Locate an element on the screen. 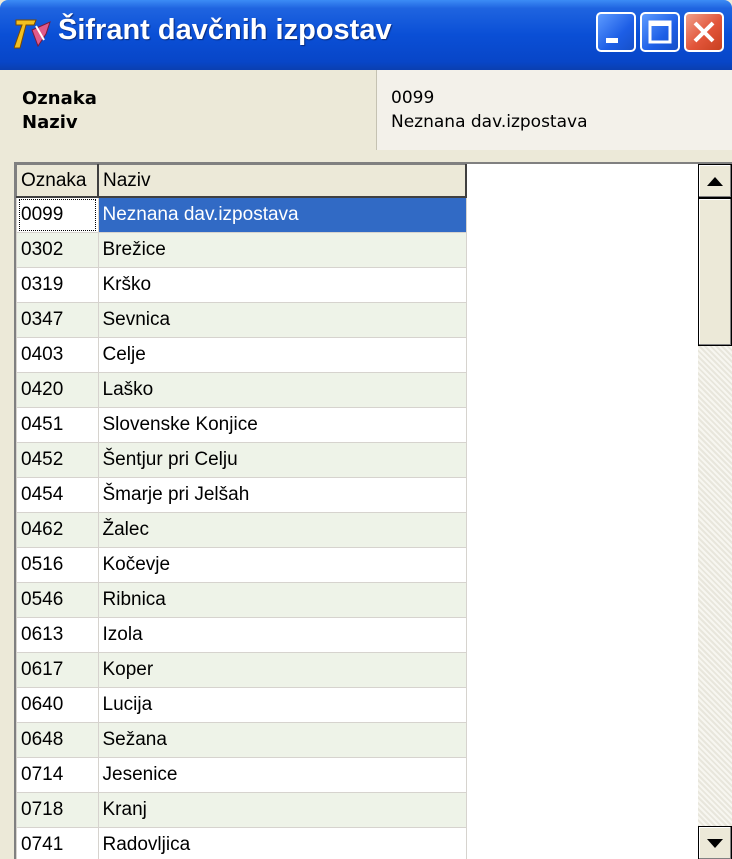 The image size is (732, 859). table-row: 0462 Žalec is located at coordinates (241, 530).